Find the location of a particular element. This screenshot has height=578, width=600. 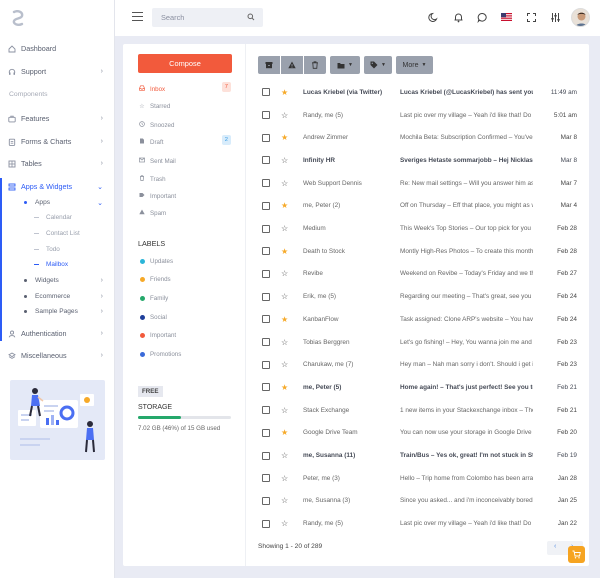

moon-icon is located at coordinates (433, 17).